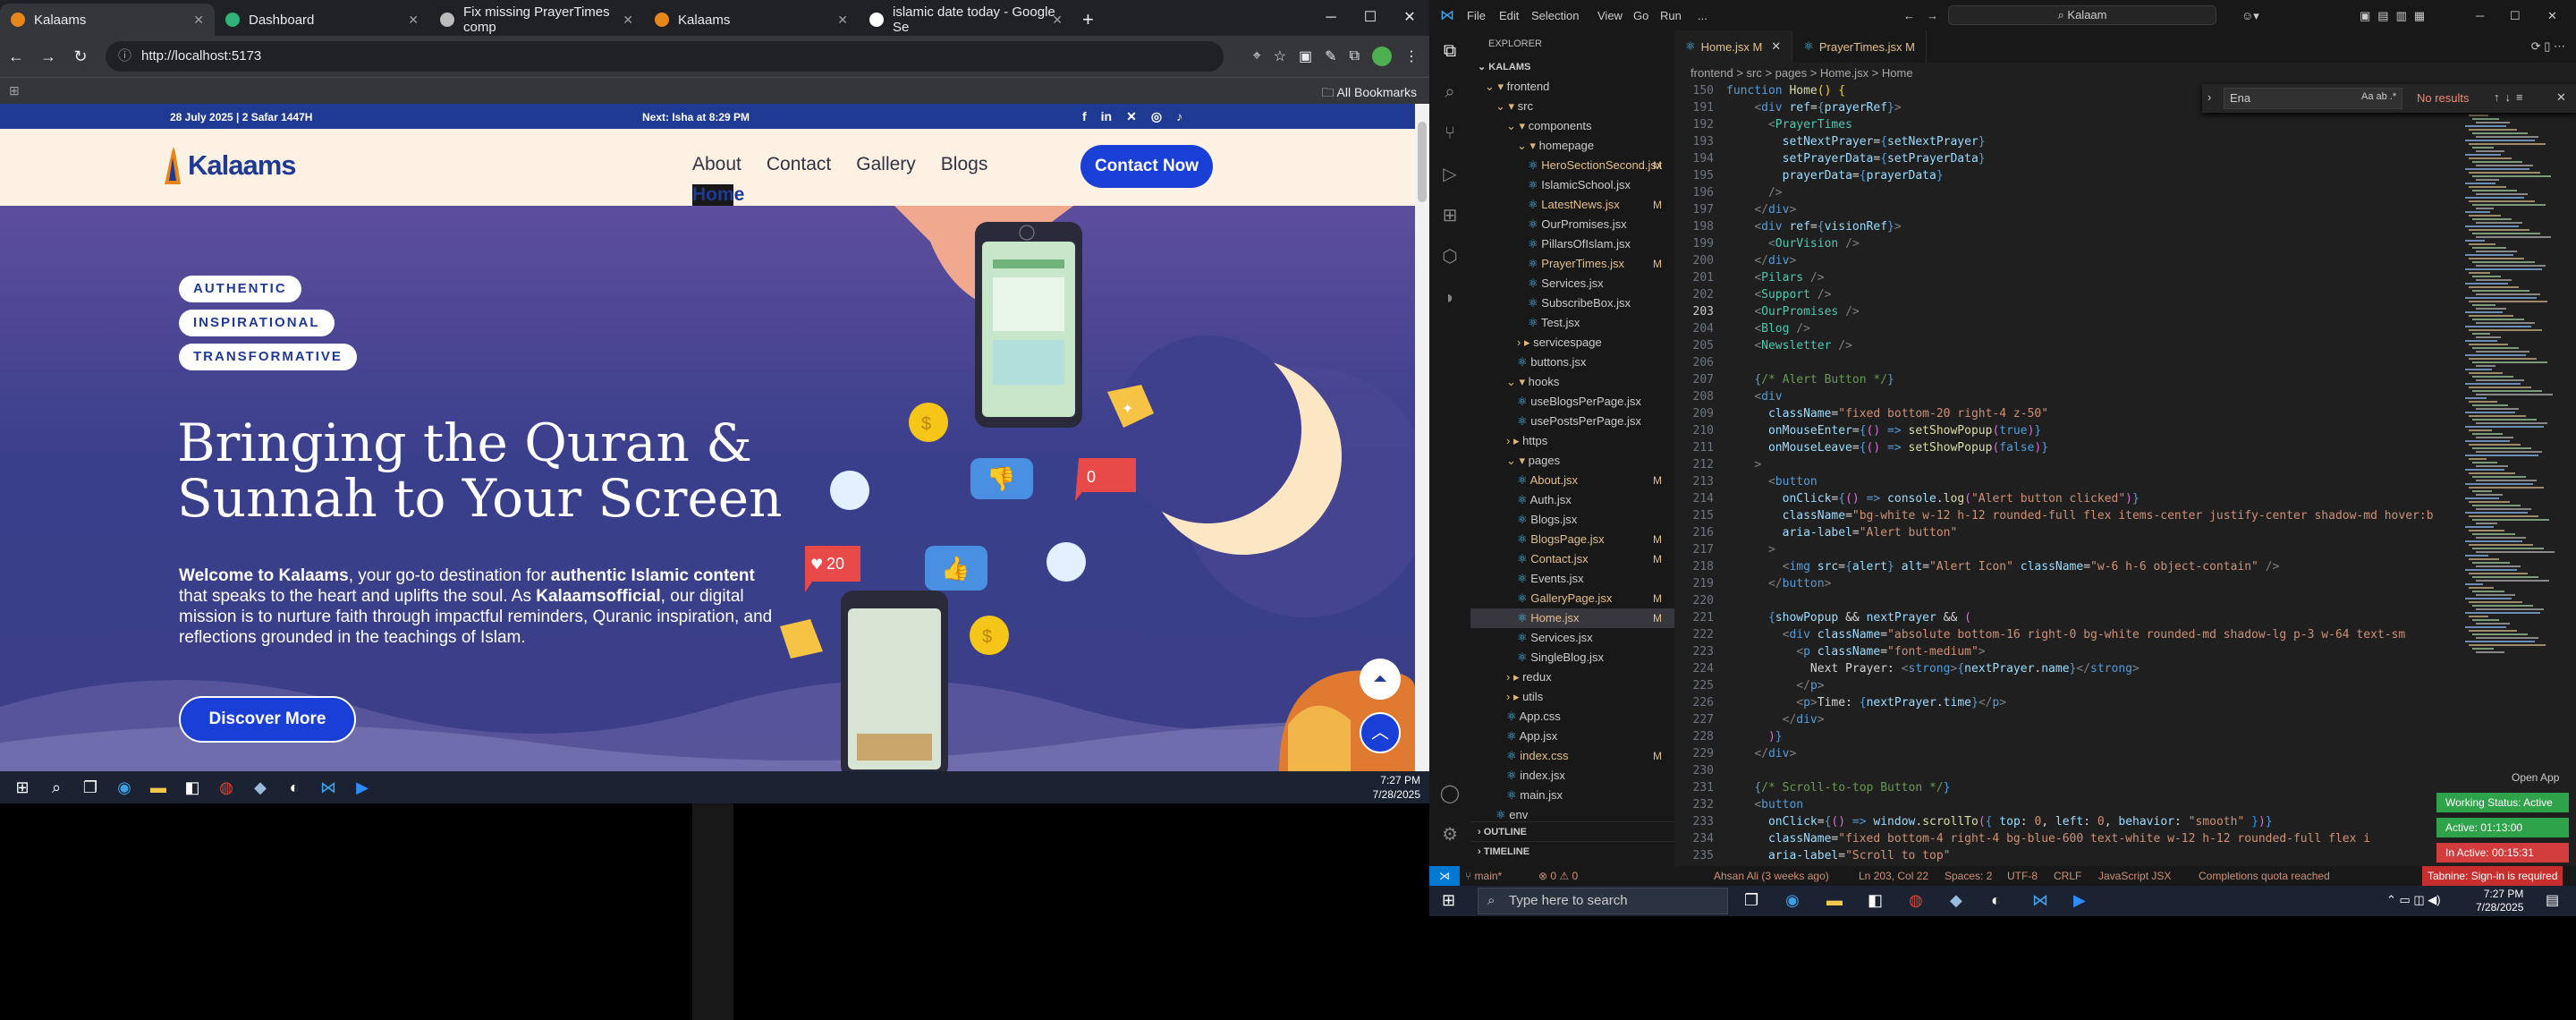 This screenshot has width=2576, height=1020. What do you see at coordinates (22, 787) in the screenshot?
I see `windows-start-icon: ⊞` at bounding box center [22, 787].